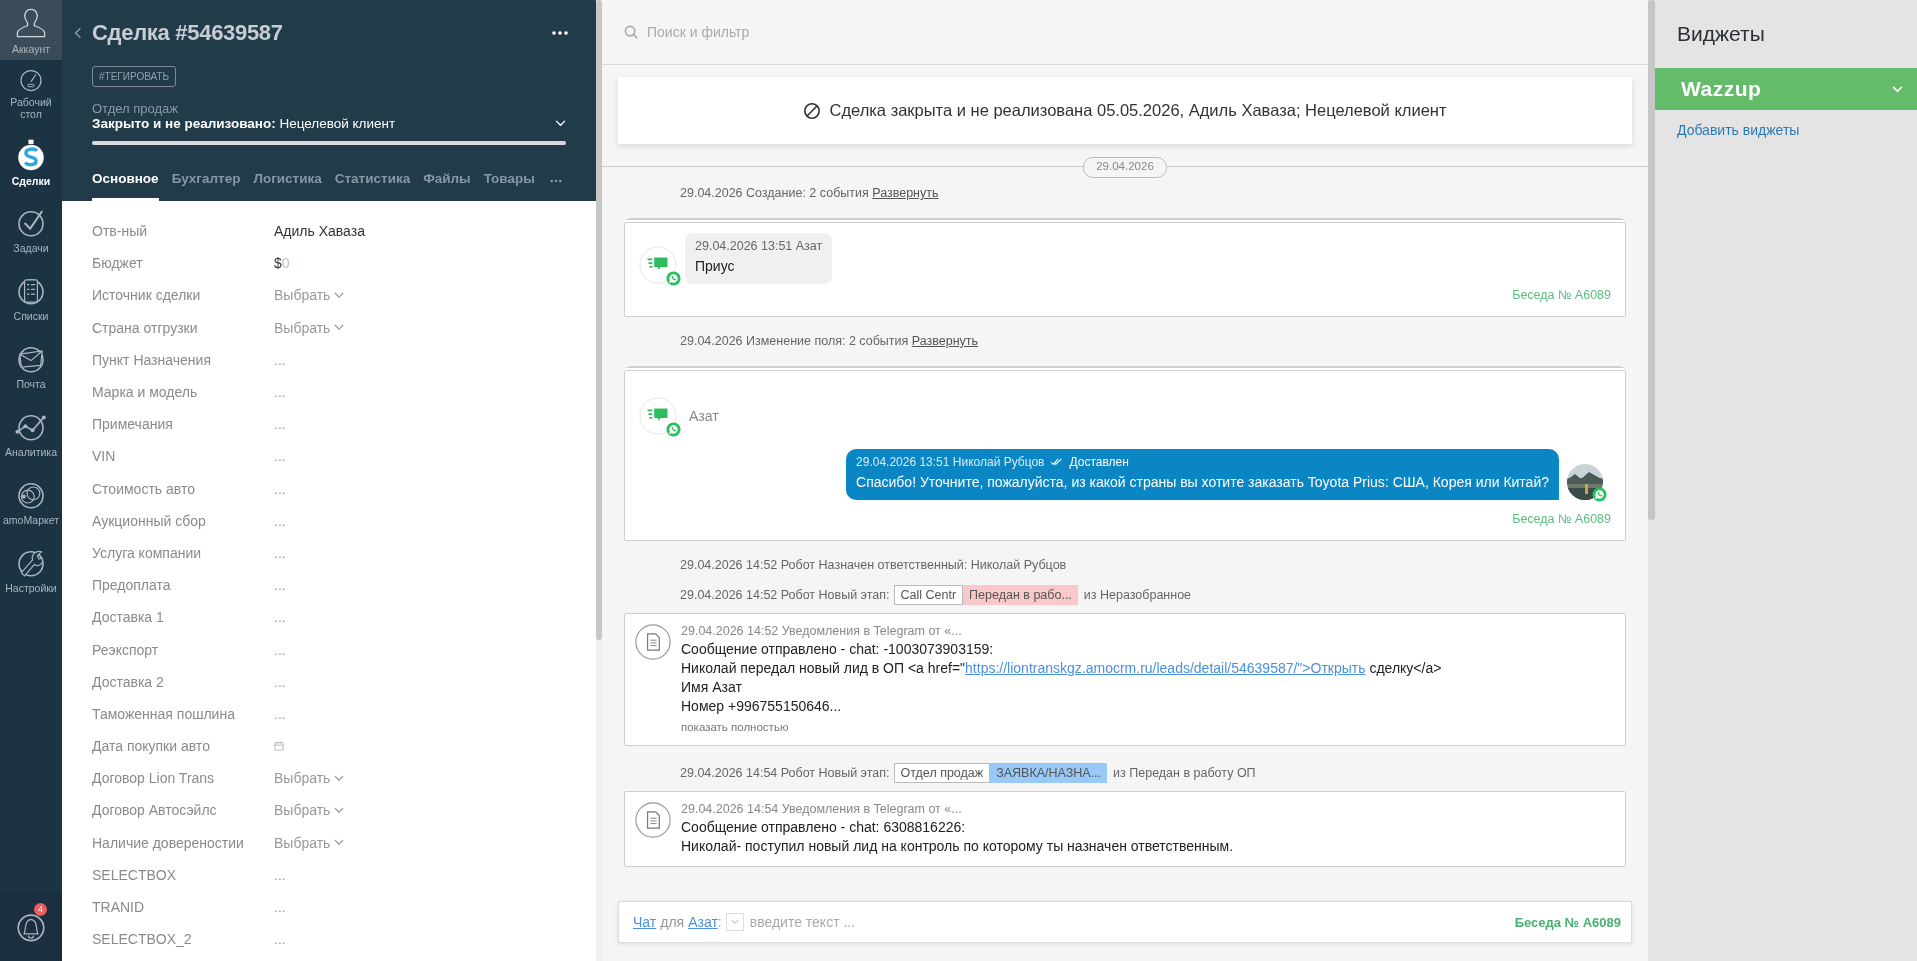  I want to click on field-label: VIN, so click(104, 456).